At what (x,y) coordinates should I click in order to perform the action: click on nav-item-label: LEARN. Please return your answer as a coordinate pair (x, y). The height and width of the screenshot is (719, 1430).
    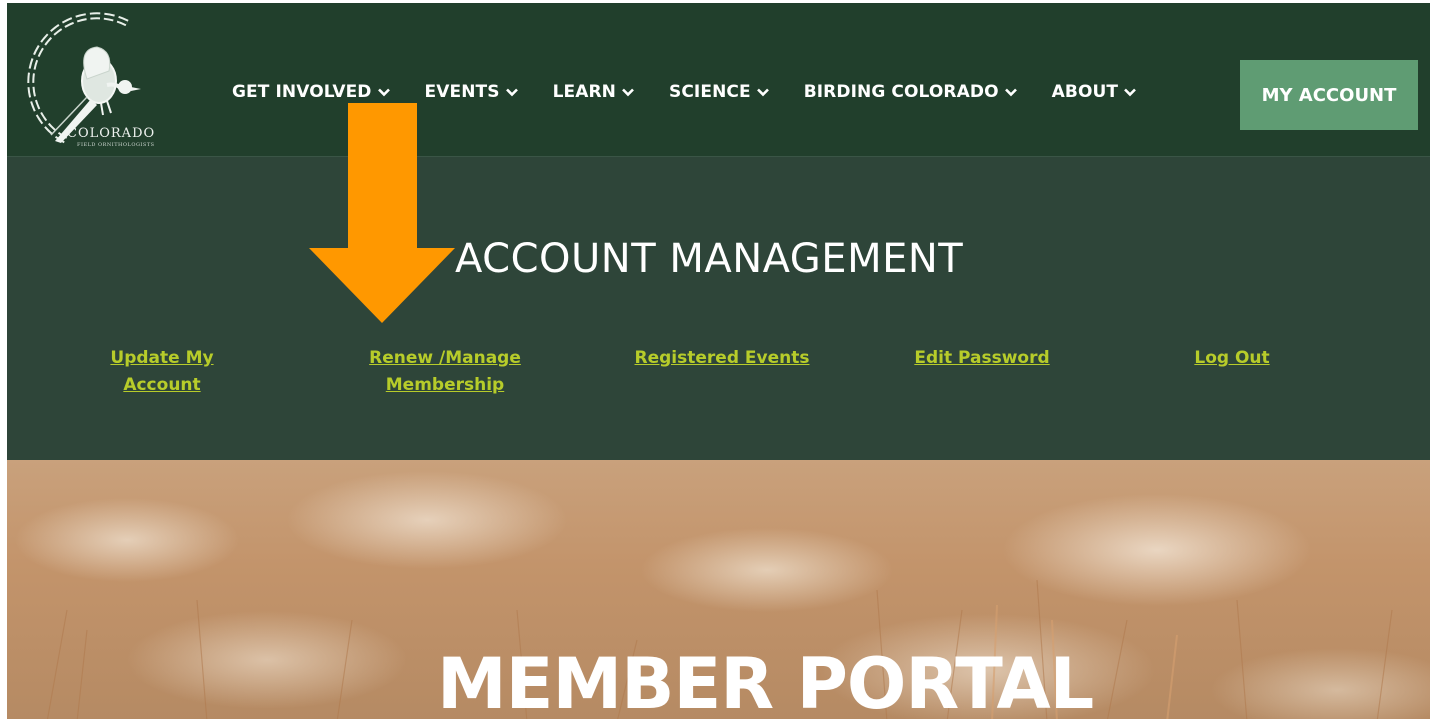
    Looking at the image, I should click on (584, 92).